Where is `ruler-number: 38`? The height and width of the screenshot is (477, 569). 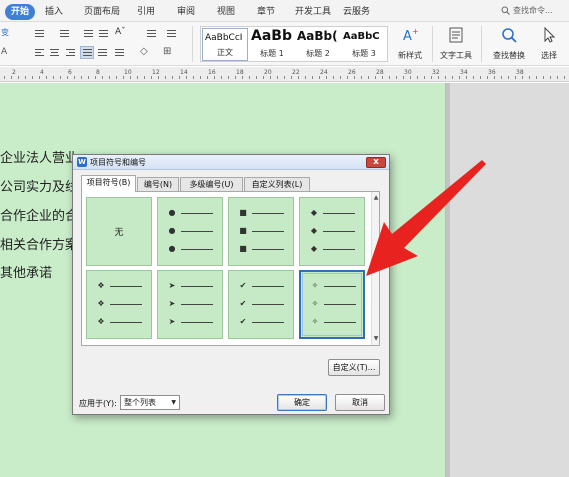 ruler-number: 38 is located at coordinates (520, 72).